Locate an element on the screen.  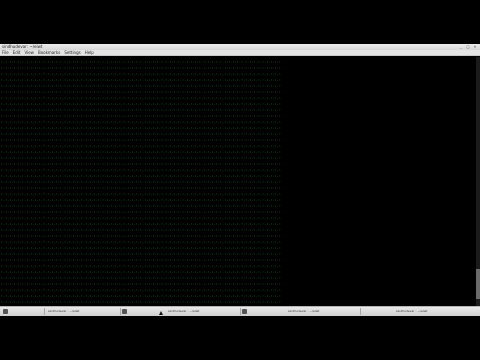
menu-file: File is located at coordinates (5, 53).